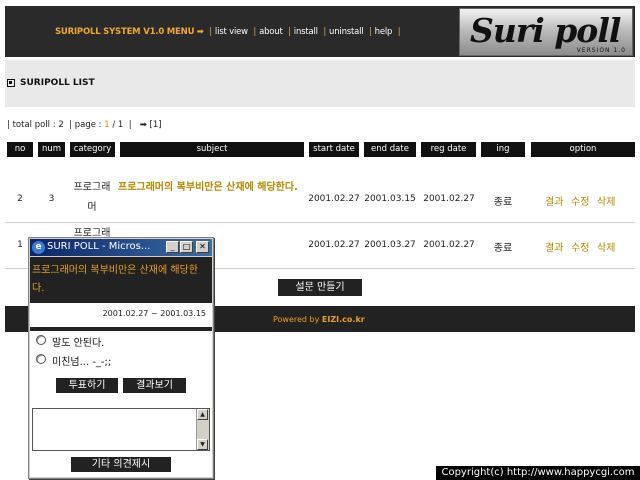 Image resolution: width=640 pixels, height=480 pixels. What do you see at coordinates (82, 362) in the screenshot?
I see `option-label-2: 미친넘... -_-;;` at bounding box center [82, 362].